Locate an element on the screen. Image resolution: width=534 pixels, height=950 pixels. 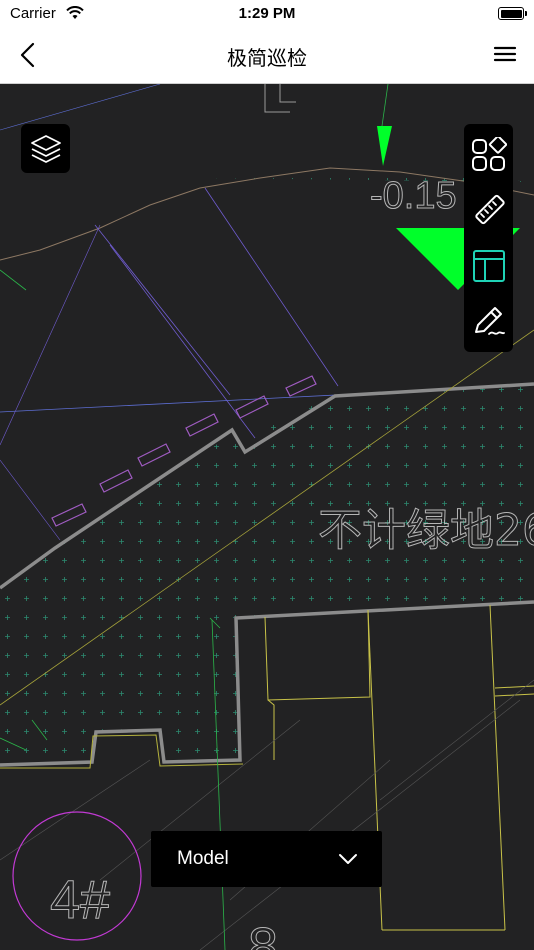
measure-tool-button is located at coordinates (488, 210).